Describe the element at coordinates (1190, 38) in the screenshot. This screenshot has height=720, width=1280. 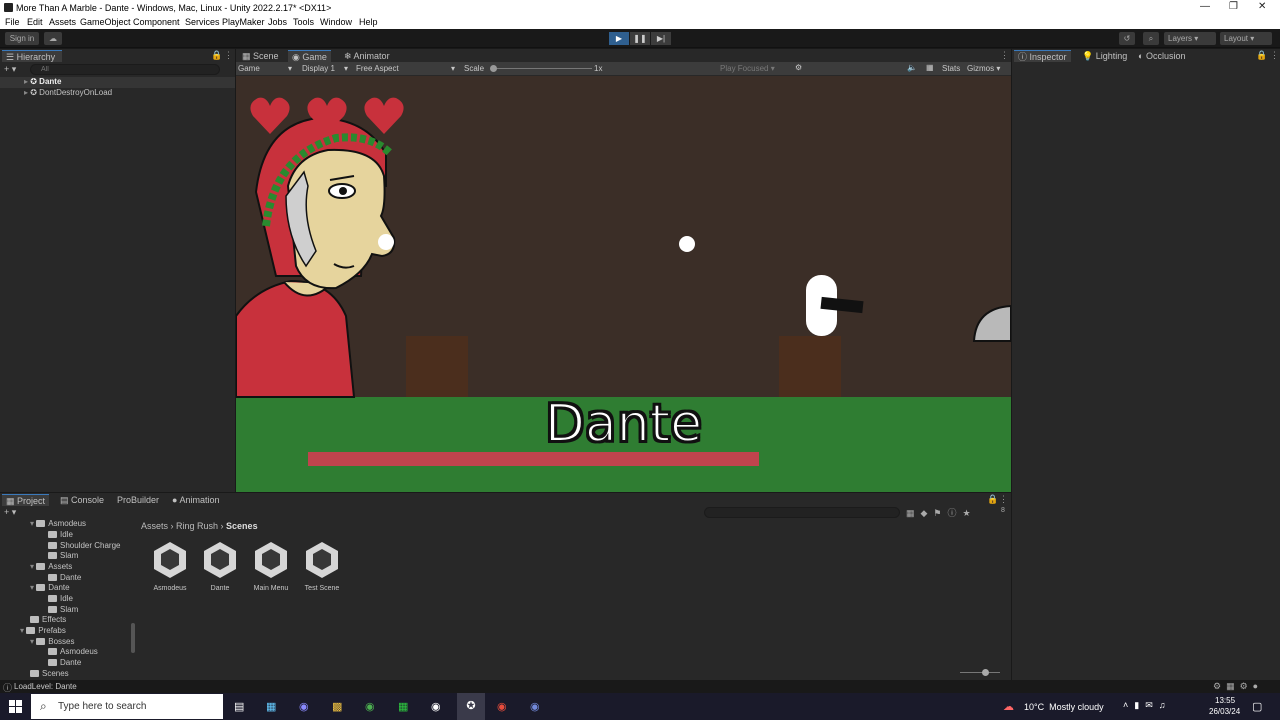
I see `layers-dropdown: Layers ▾` at that location.